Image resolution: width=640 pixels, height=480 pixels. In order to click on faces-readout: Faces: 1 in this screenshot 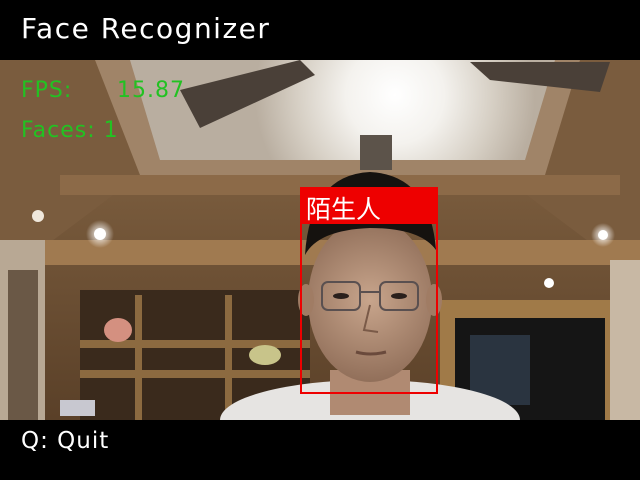, I will do `click(70, 130)`.